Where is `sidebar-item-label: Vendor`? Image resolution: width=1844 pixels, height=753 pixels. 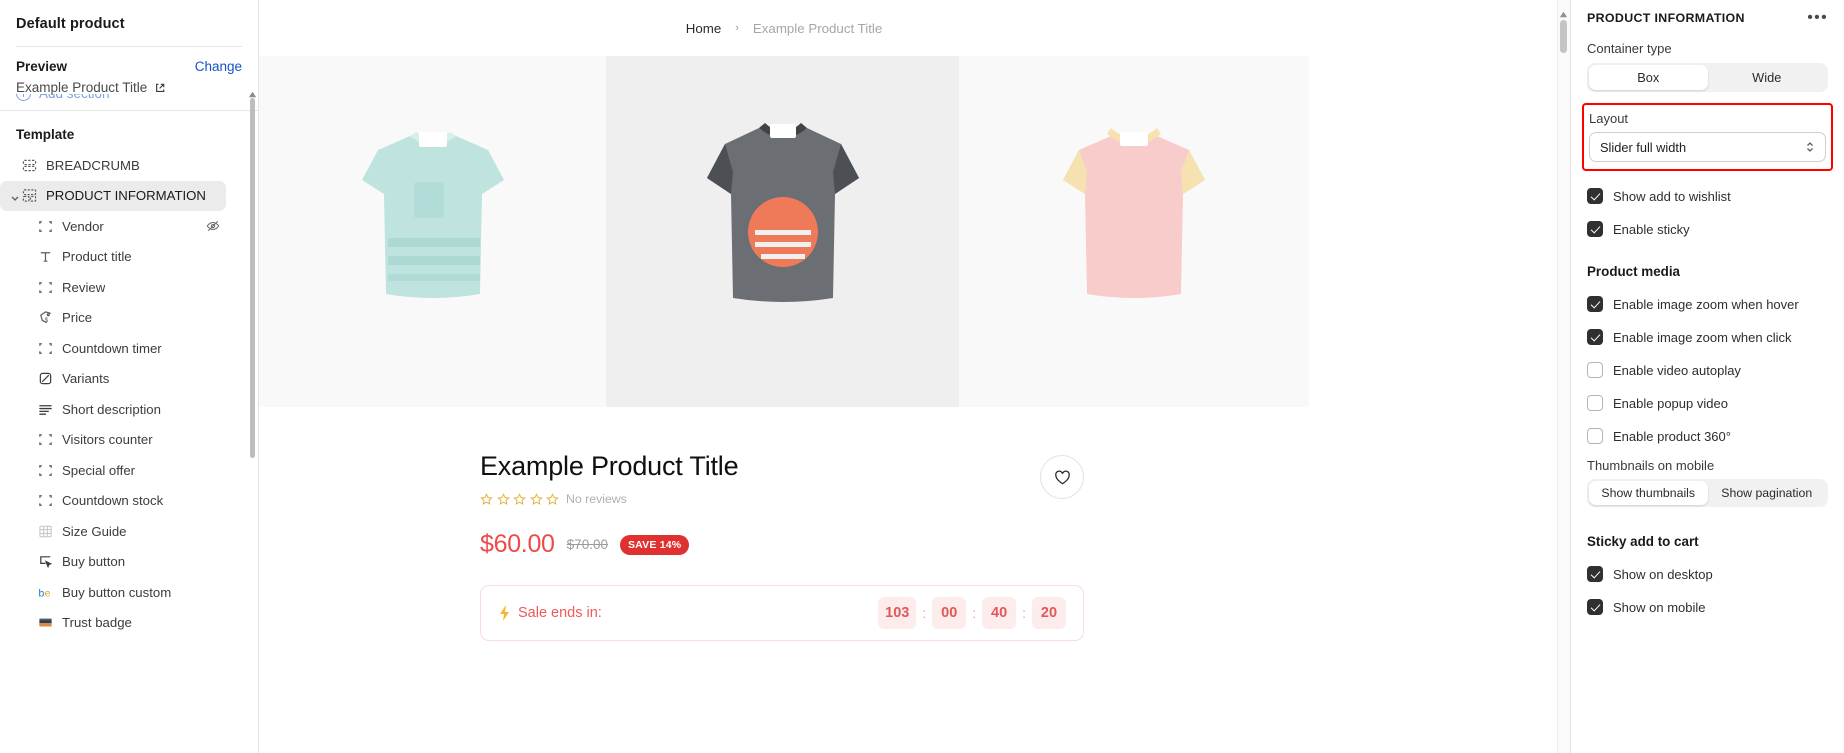
sidebar-item-label: Vendor is located at coordinates (83, 226).